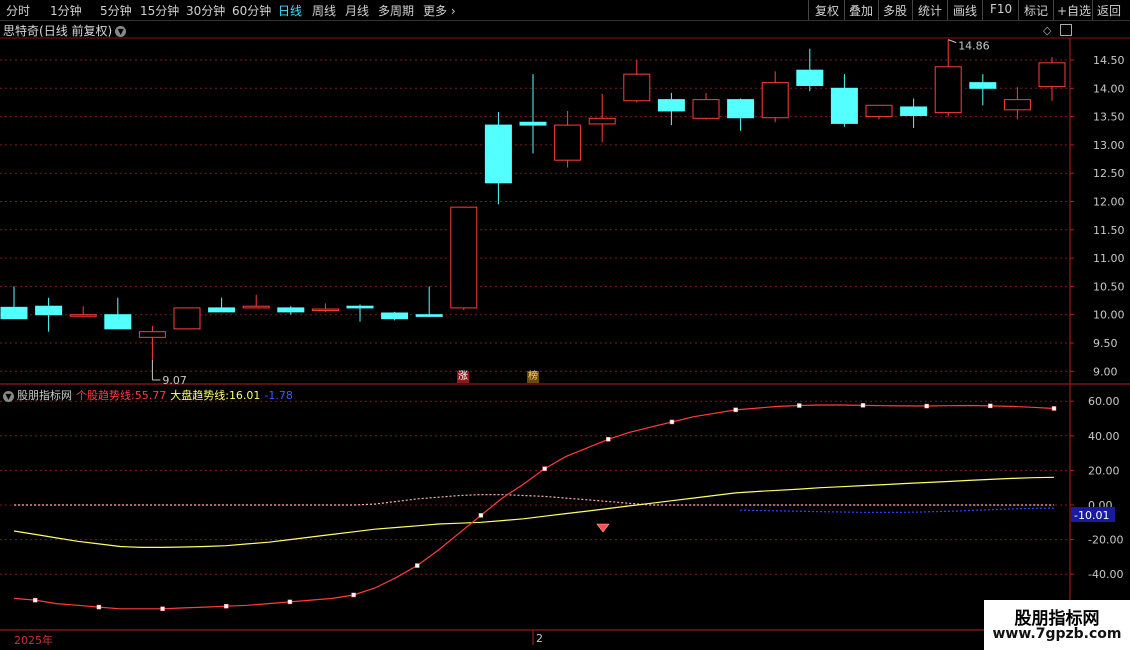  I want to click on diamond-signal-icon, so click(603, 528).